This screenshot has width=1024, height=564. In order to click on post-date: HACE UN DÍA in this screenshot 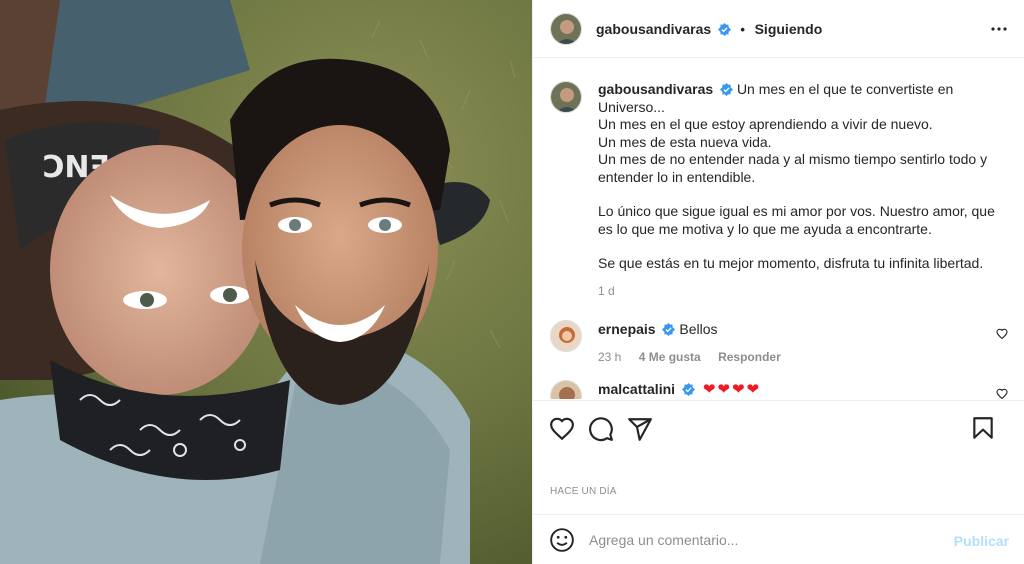, I will do `click(583, 491)`.